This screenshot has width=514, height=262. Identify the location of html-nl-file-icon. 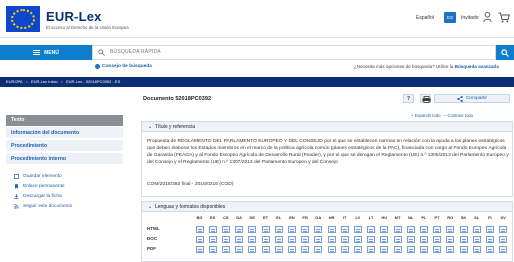
(410, 229).